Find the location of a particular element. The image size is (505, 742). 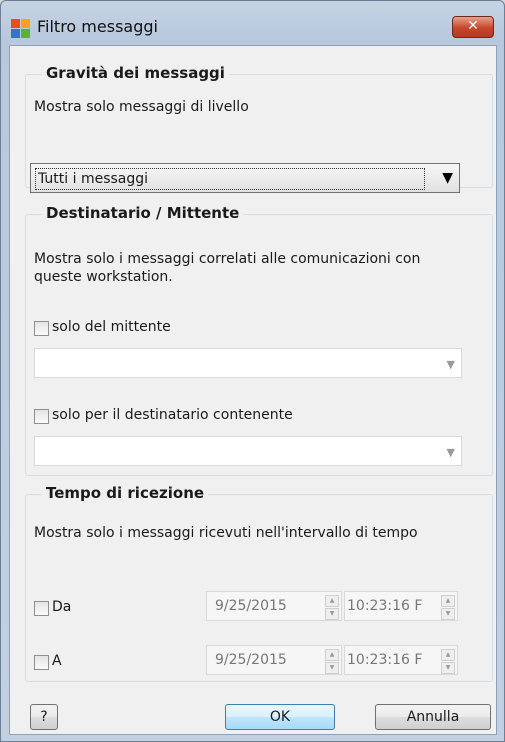

to-time-value: 10:23:16 F is located at coordinates (385, 660).